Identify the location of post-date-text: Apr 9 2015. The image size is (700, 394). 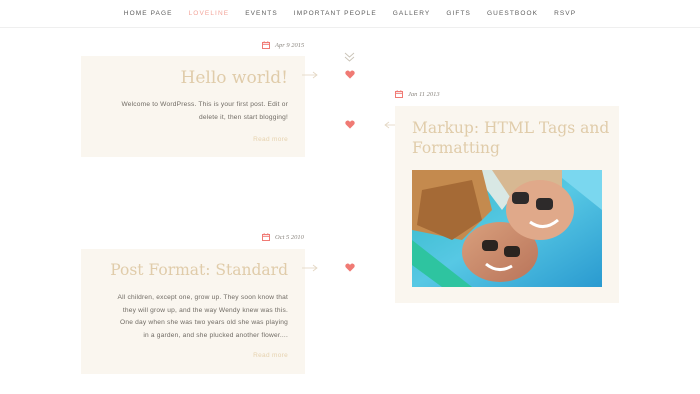
(290, 45).